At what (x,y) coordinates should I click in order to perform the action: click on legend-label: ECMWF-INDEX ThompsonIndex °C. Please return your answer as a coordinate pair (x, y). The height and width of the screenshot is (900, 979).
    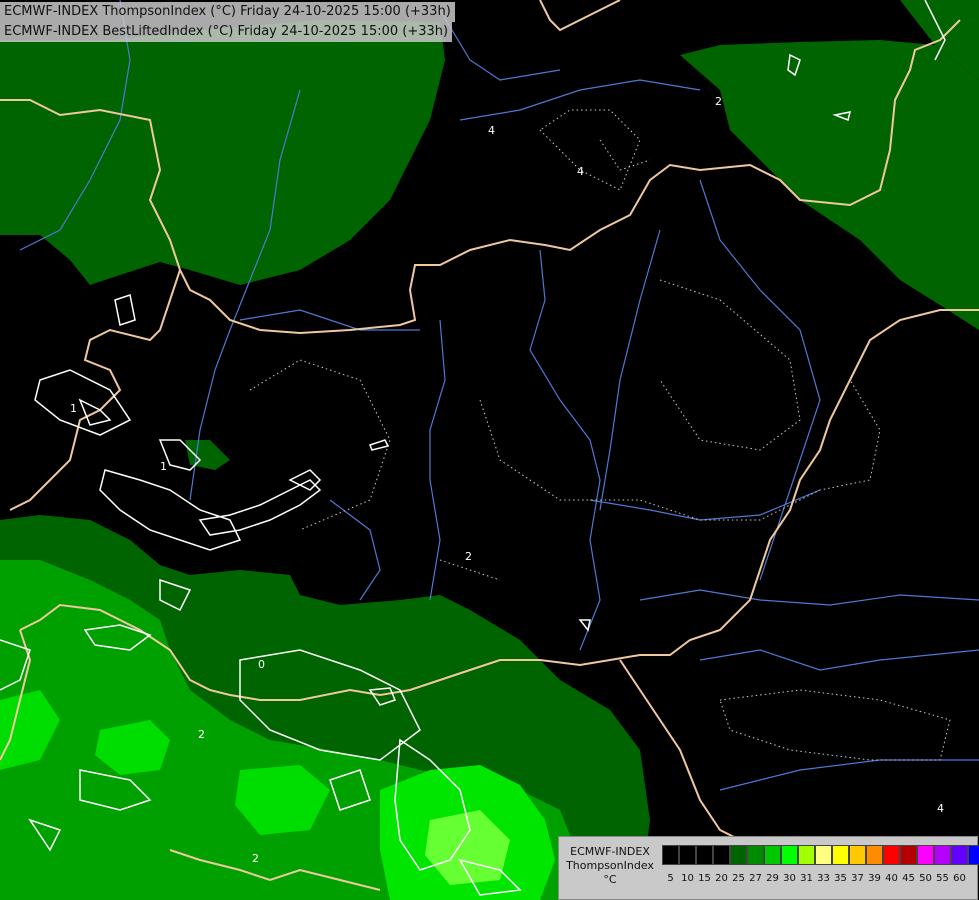
    Looking at the image, I should click on (610, 868).